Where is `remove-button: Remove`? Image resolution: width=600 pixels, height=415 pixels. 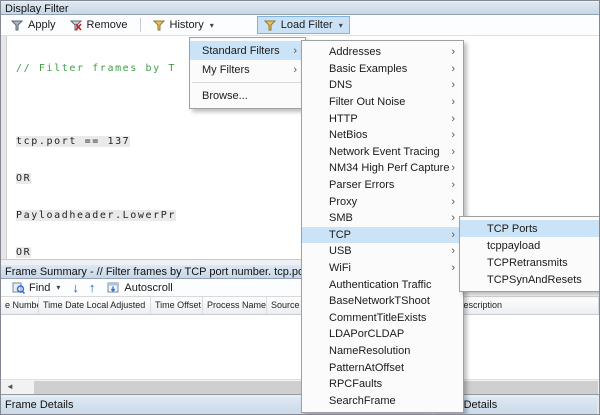 remove-button: Remove is located at coordinates (99, 25).